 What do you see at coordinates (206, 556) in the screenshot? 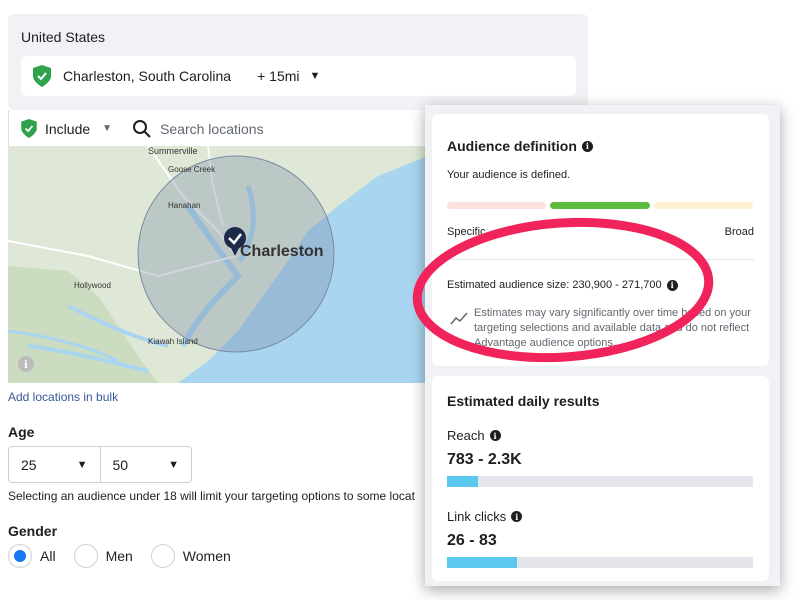
I see `gender-label: Women` at bounding box center [206, 556].